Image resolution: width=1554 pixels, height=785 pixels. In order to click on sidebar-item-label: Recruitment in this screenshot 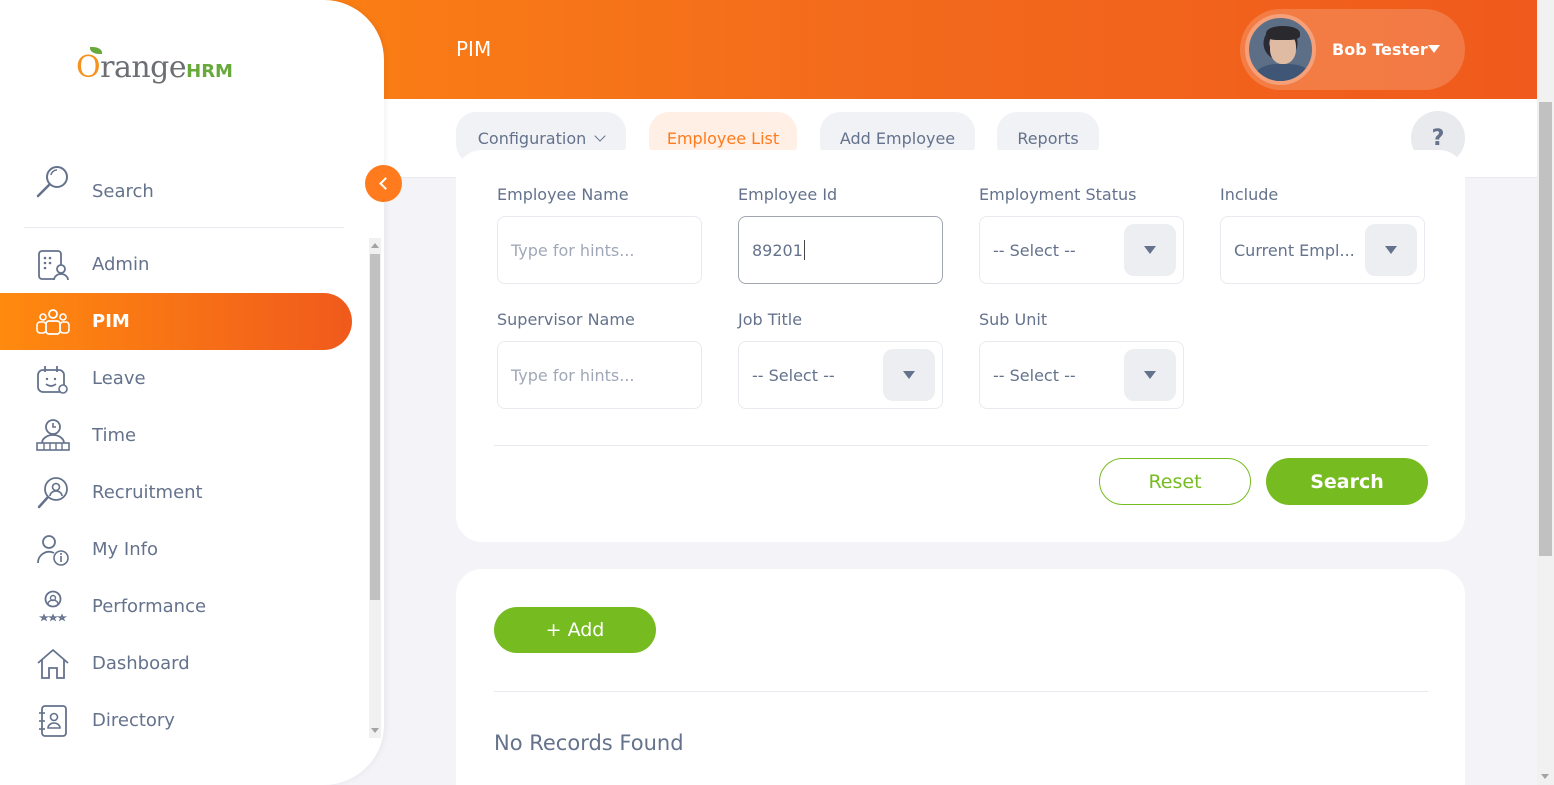, I will do `click(147, 492)`.